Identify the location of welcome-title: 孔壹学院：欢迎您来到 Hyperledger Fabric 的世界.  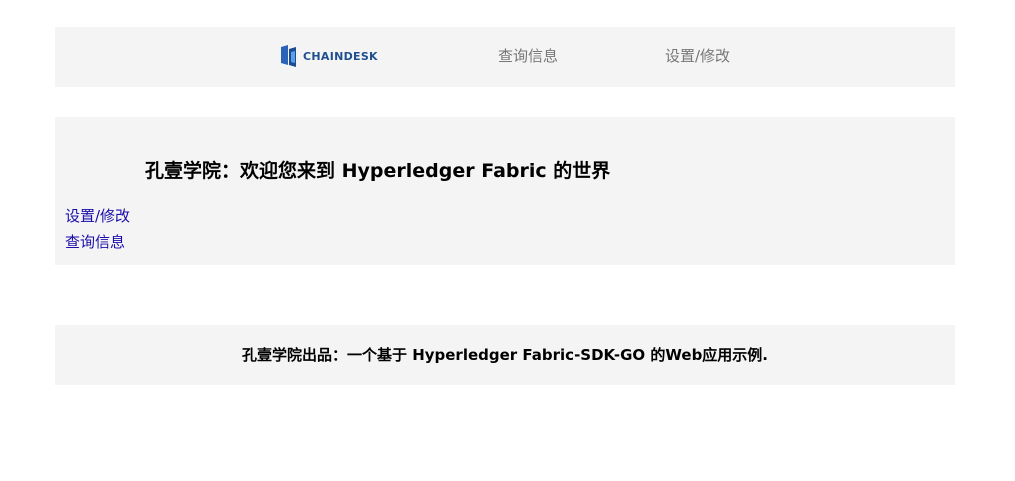
(378, 171).